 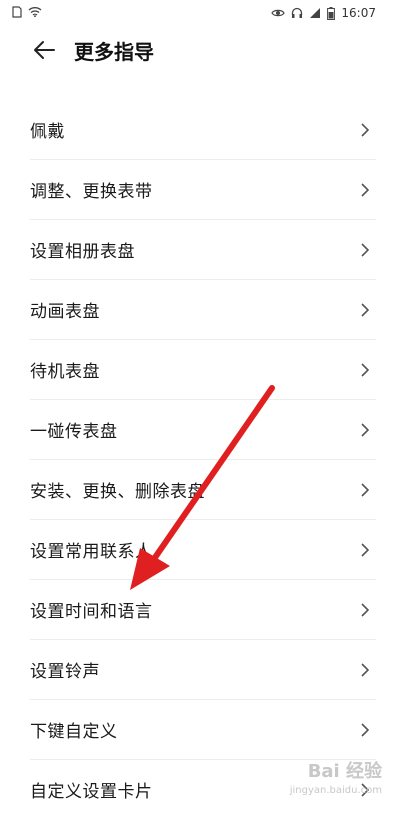 I want to click on list-item-label: 设置常用联系人, so click(x=91, y=552).